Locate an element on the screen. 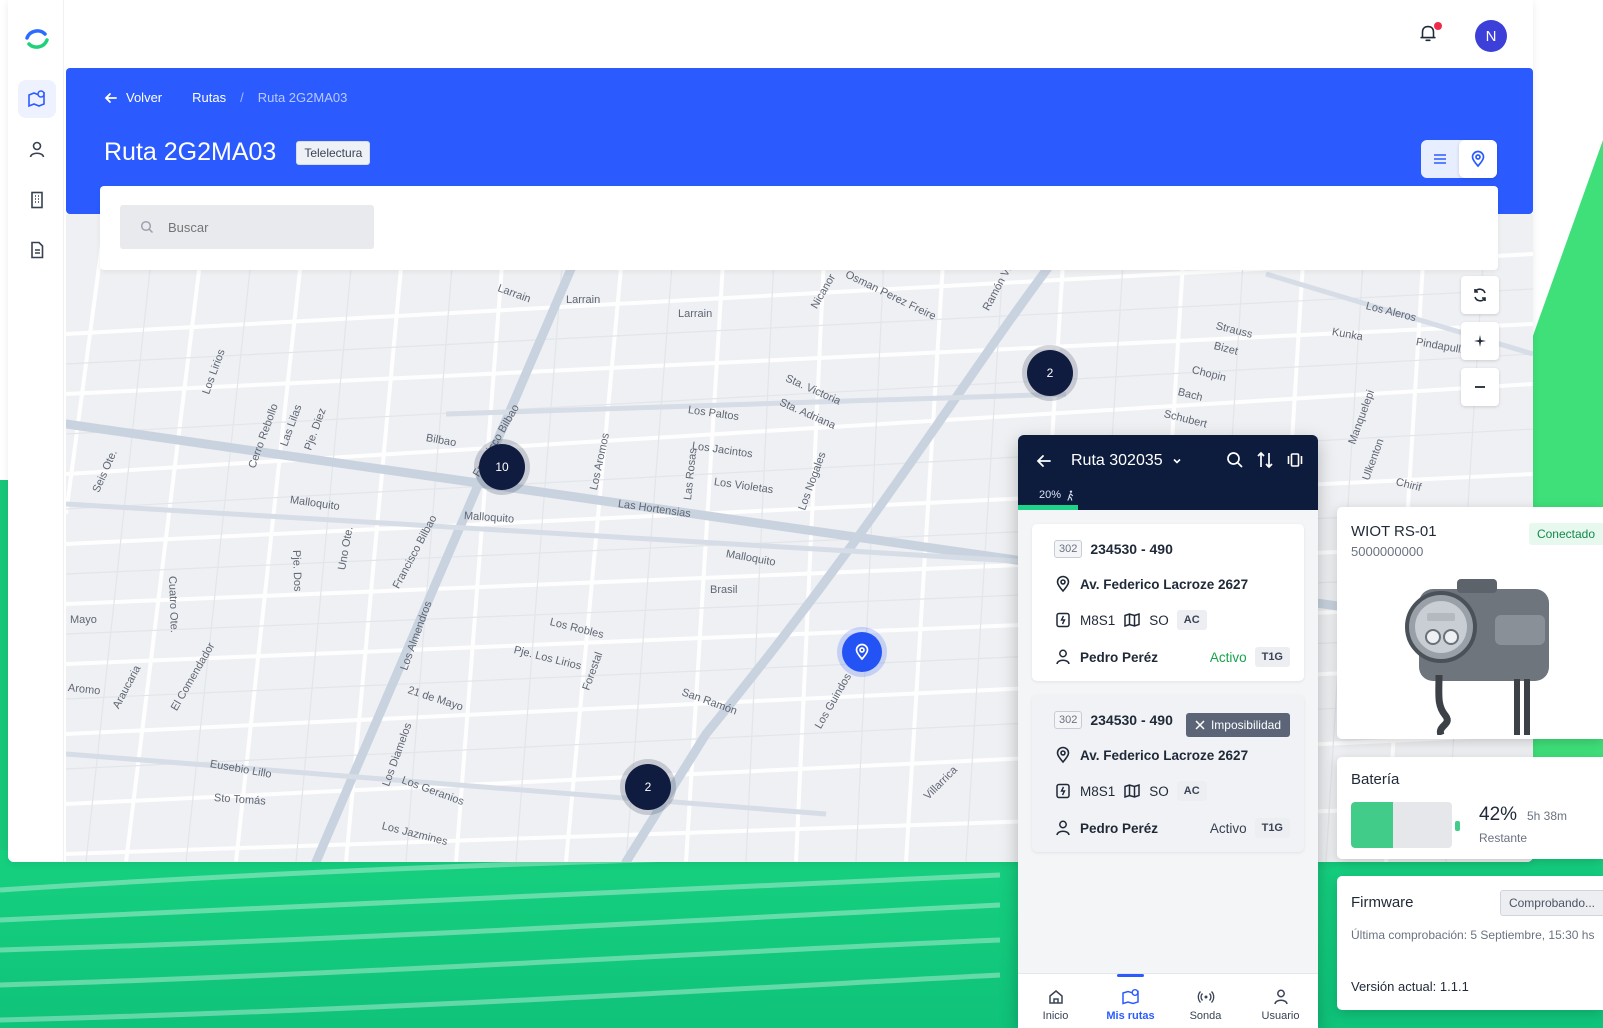 This screenshot has height=1028, width=1603. mobile-sort-button is located at coordinates (1265, 460).